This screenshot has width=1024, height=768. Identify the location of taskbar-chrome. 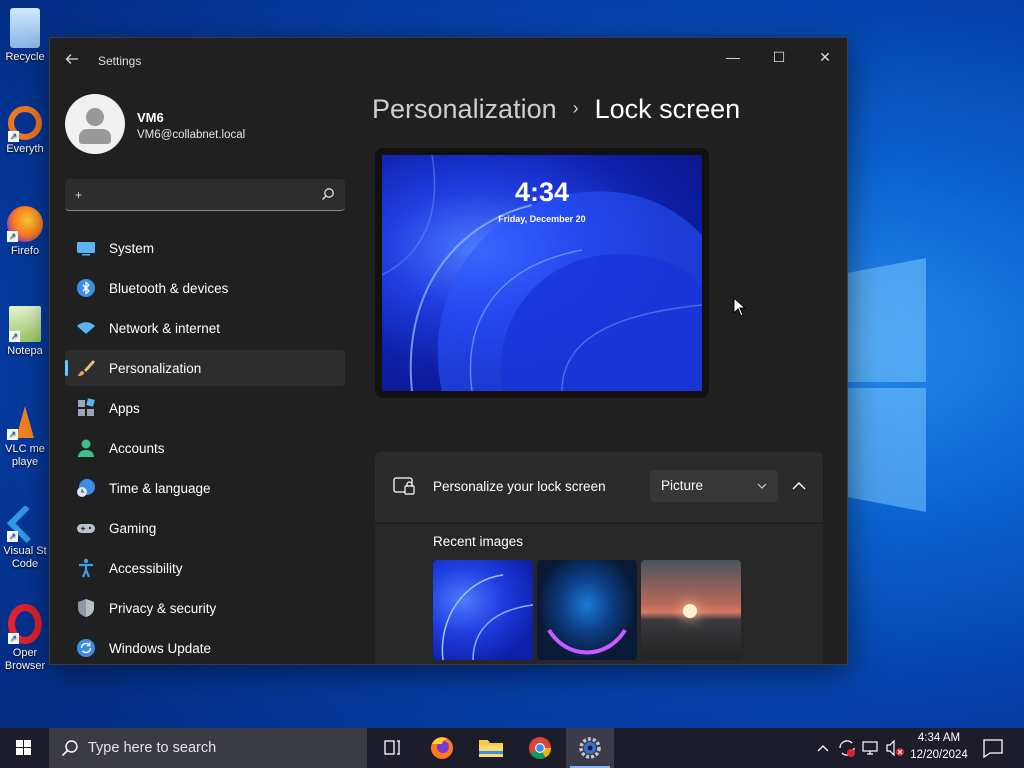
(540, 748).